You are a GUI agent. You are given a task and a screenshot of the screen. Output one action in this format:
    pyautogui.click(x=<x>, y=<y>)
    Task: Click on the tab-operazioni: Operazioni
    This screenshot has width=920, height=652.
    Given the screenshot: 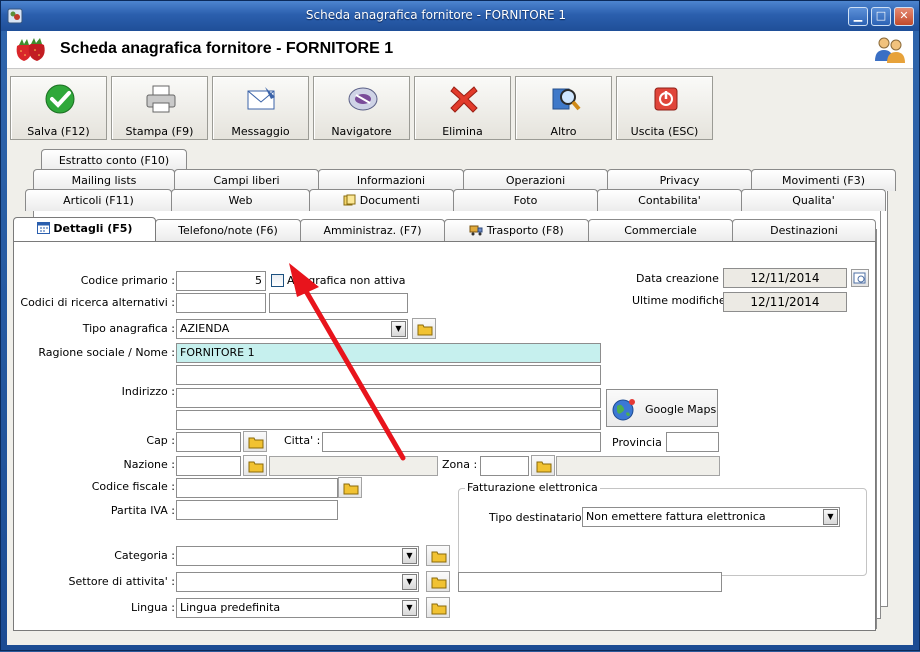 What is the action you would take?
    pyautogui.click(x=535, y=180)
    